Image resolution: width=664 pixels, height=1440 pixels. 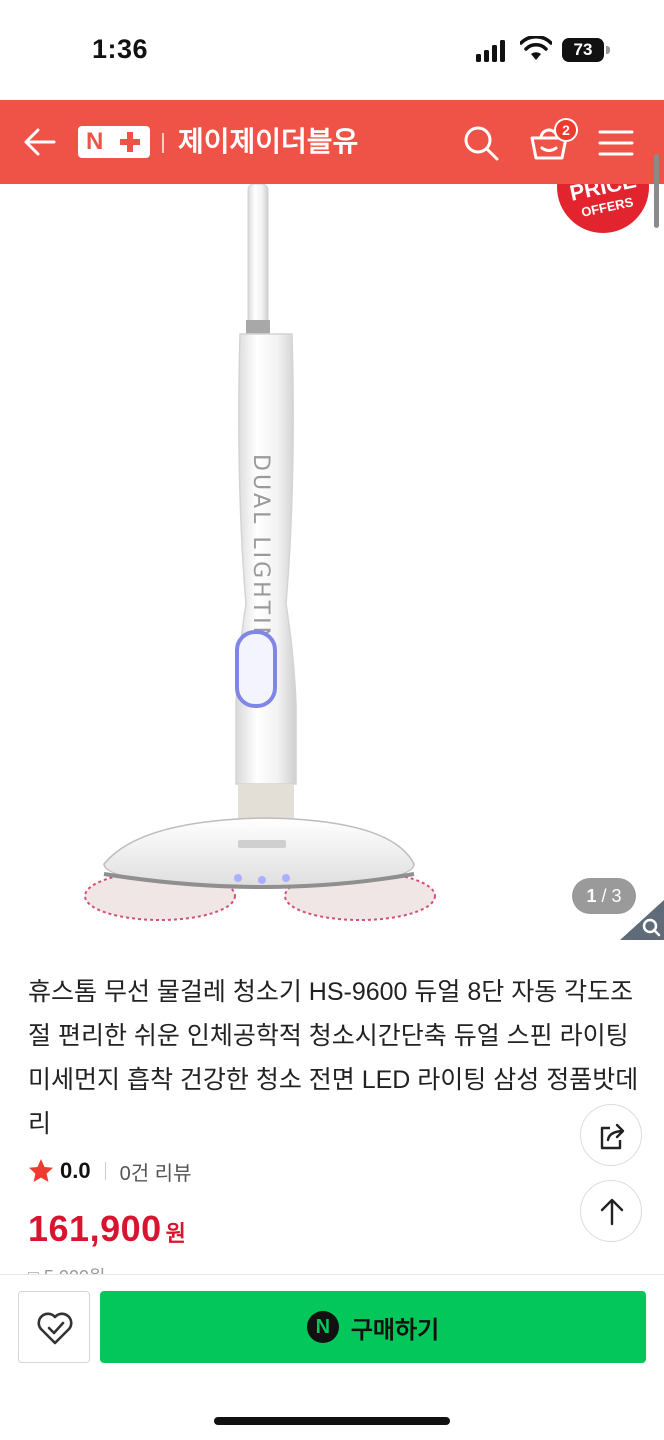 What do you see at coordinates (642, 920) in the screenshot?
I see `zoom-icon` at bounding box center [642, 920].